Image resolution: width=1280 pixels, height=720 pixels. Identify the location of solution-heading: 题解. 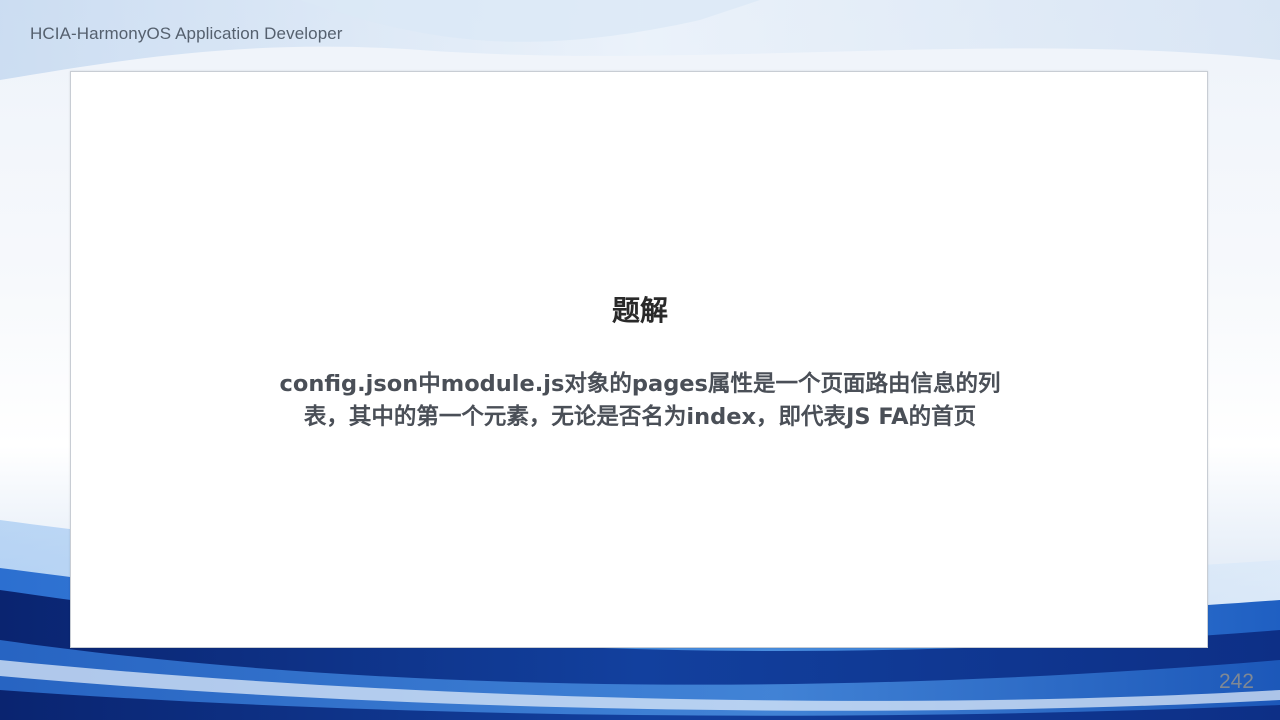
(639, 310).